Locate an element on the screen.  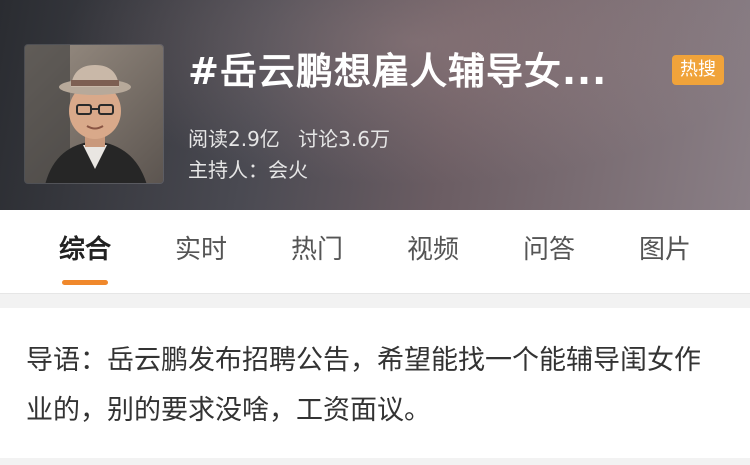
avatar-photo is located at coordinates (94, 114).